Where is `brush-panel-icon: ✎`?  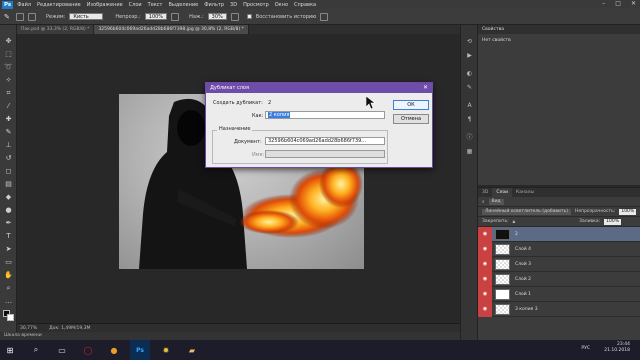
brush-panel-icon: ✎ is located at coordinates (469, 87).